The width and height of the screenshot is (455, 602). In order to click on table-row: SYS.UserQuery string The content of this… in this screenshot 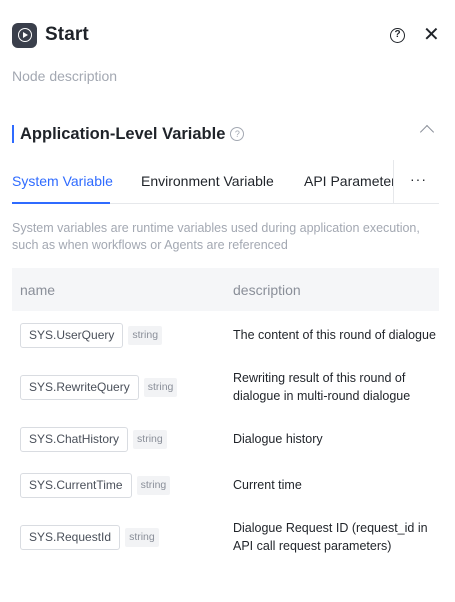, I will do `click(225, 335)`.